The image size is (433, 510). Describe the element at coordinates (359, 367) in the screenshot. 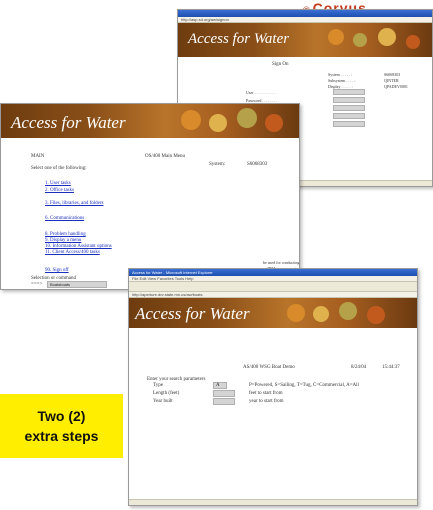

I see `date-value: 8/24/04` at that location.